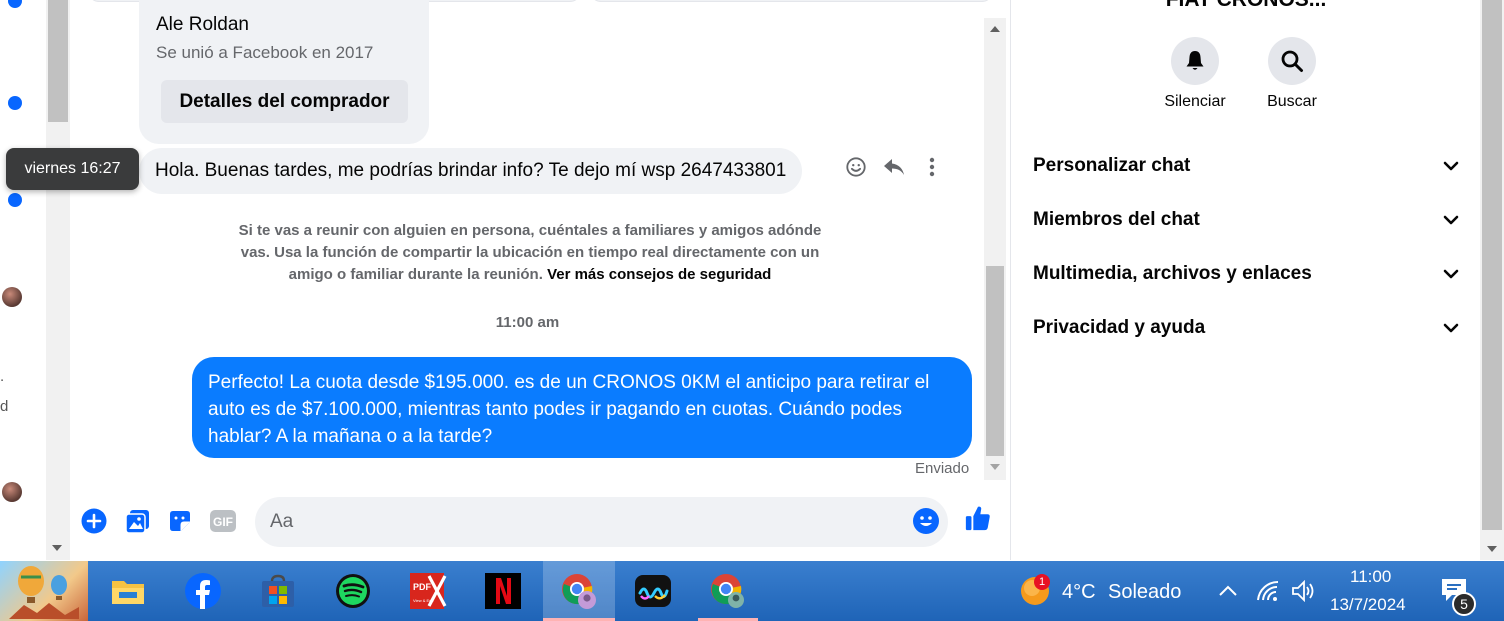  I want to click on conversation-snippet: d, so click(4, 406).